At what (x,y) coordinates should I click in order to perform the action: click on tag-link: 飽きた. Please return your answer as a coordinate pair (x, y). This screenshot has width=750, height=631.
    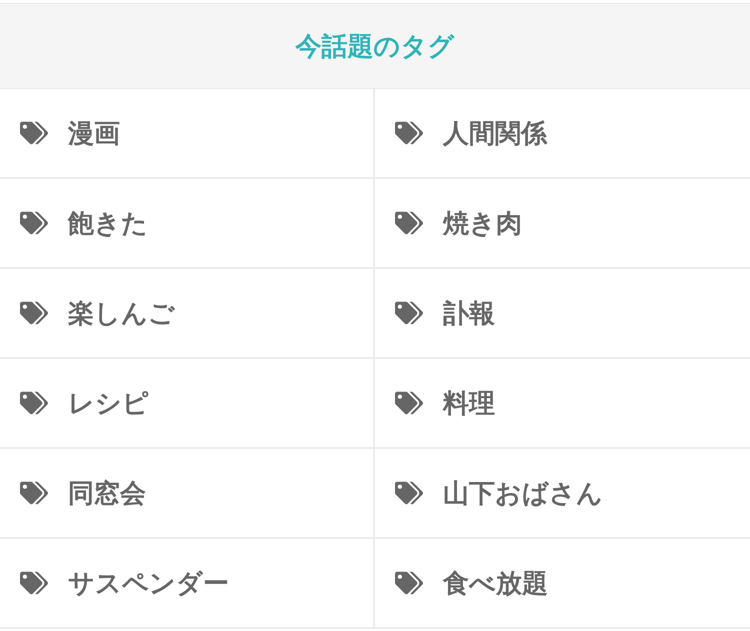
    Looking at the image, I should click on (187, 224).